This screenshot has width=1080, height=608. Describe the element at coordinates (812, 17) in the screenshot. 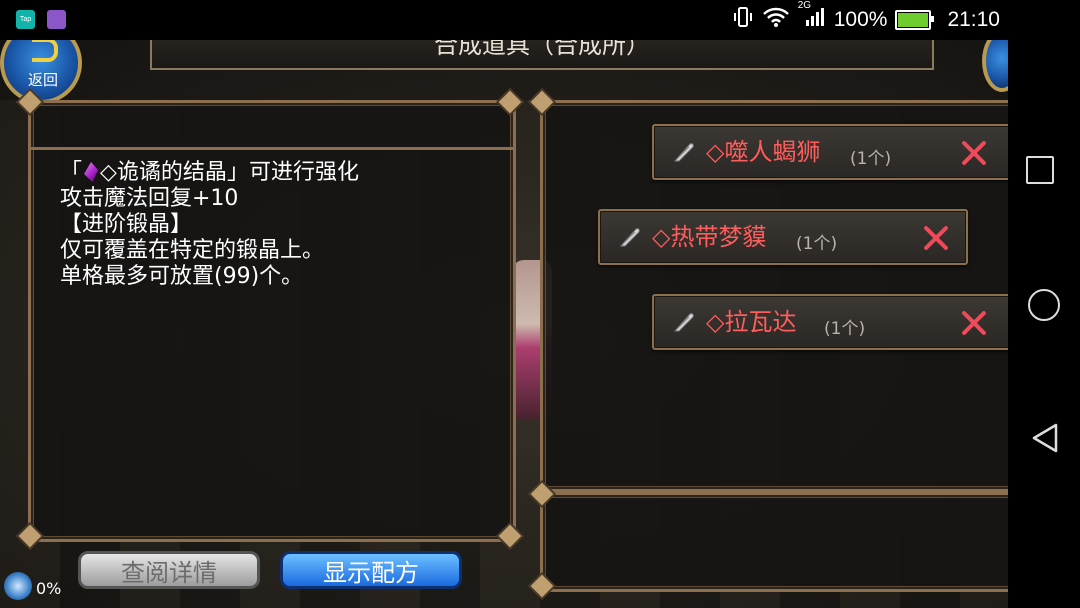

I see `signal-icon: 2G` at that location.